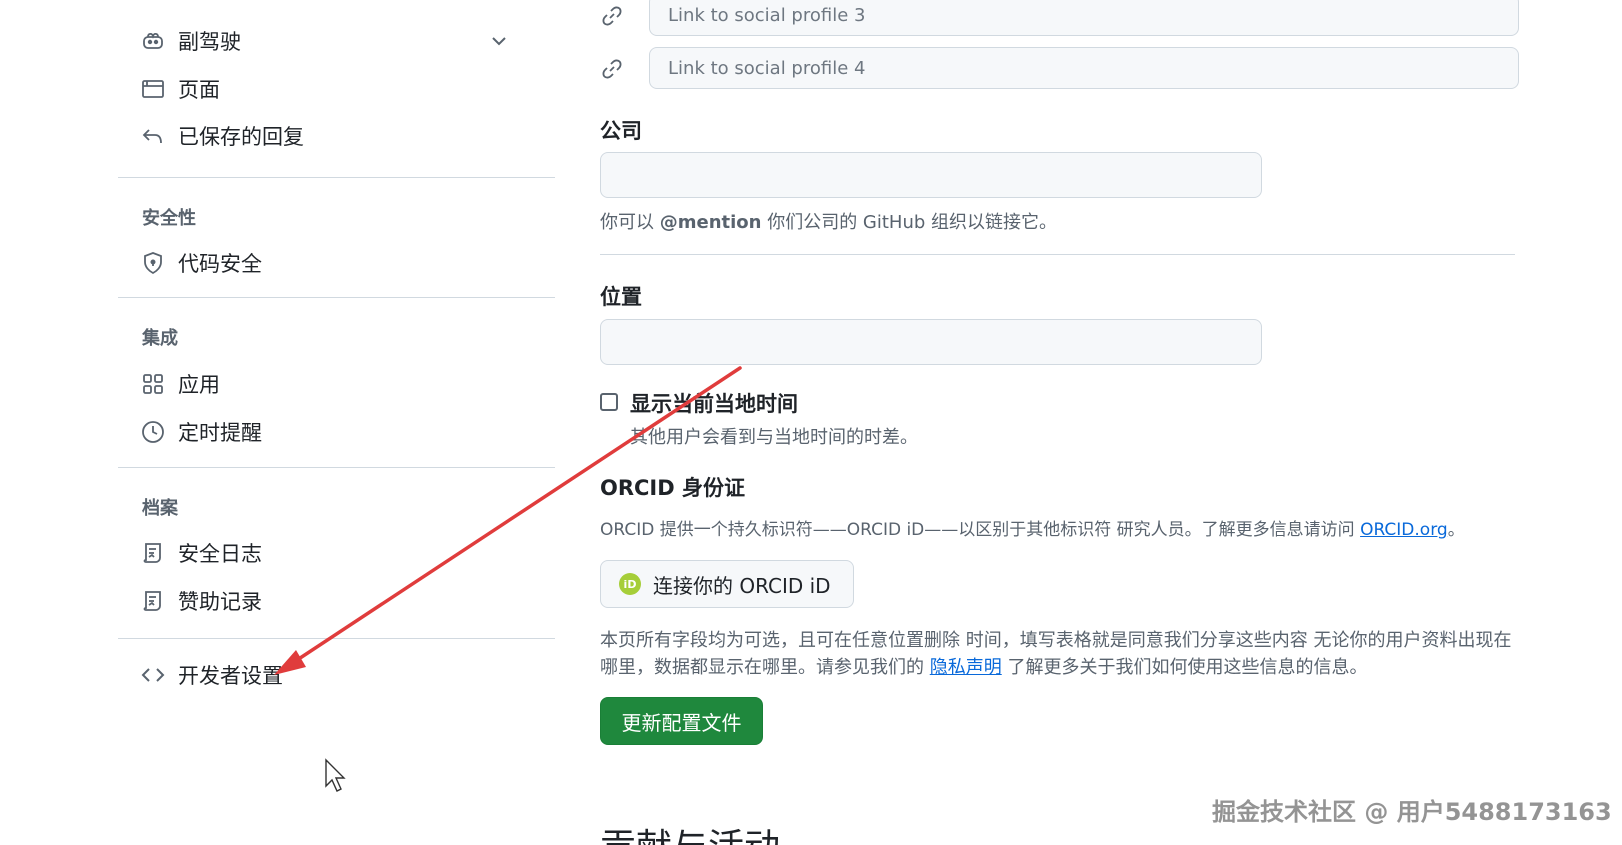 This screenshot has width=1622, height=845. What do you see at coordinates (169, 218) in the screenshot?
I see `section-heading-security: 安全性` at bounding box center [169, 218].